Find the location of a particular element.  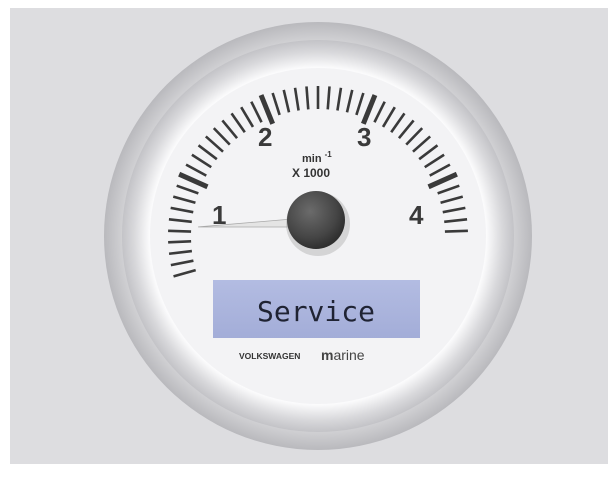

scale-label-3: 3 is located at coordinates (364, 137).